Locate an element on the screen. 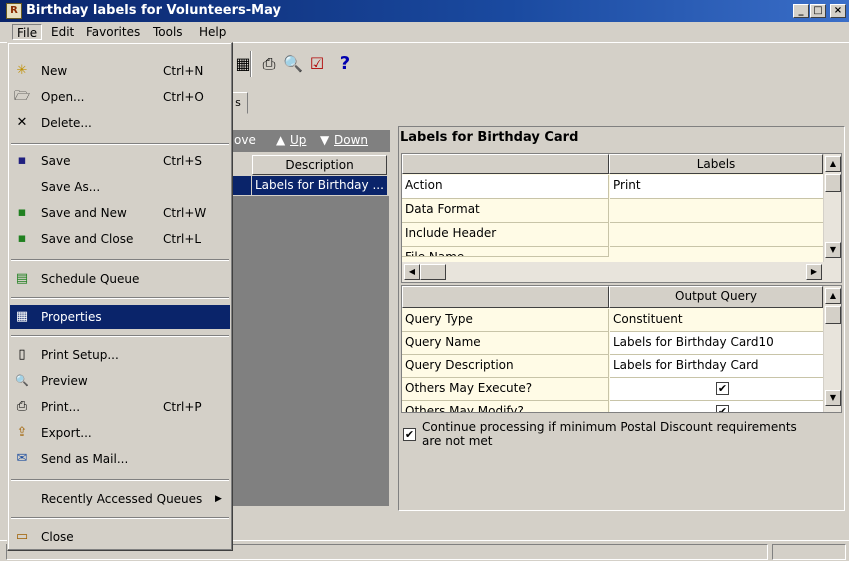 The width and height of the screenshot is (849, 561). panel-title: Labels for Birthday Card is located at coordinates (489, 137).